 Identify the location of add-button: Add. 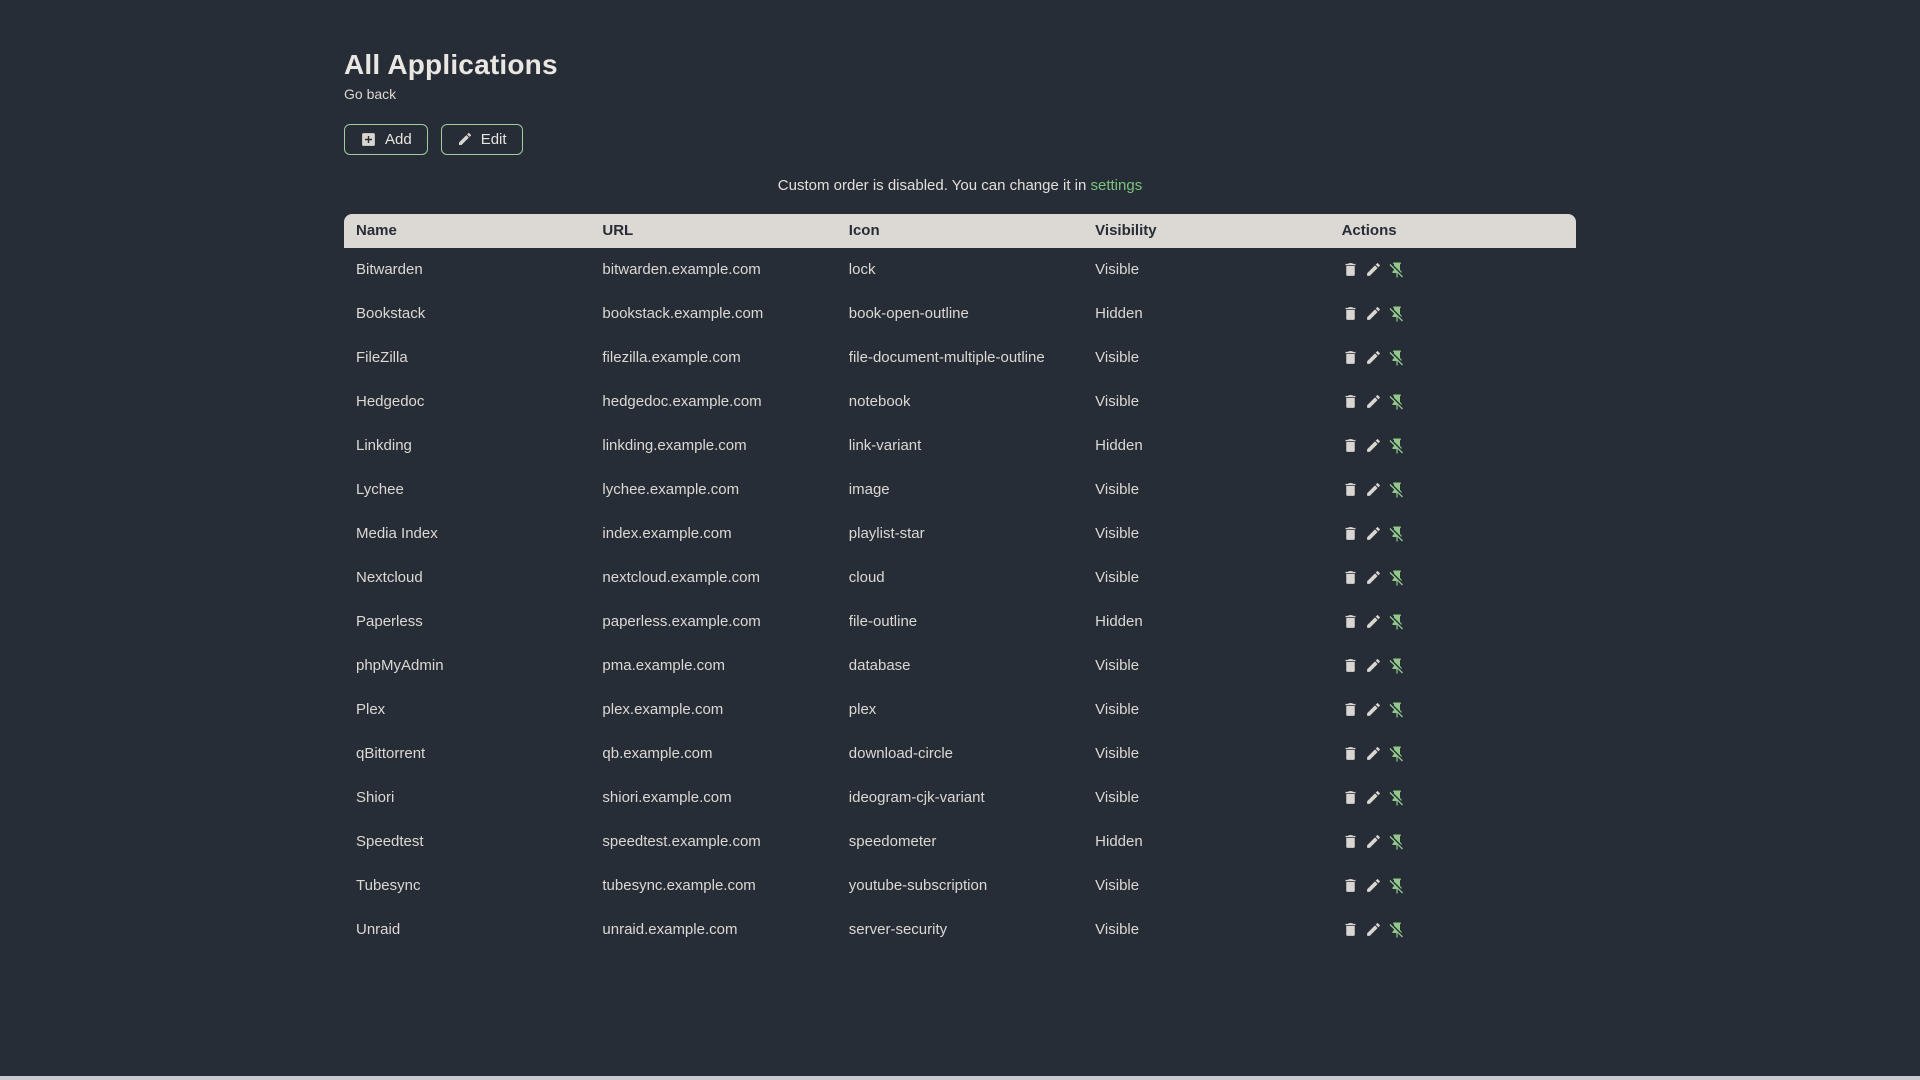
(386, 139).